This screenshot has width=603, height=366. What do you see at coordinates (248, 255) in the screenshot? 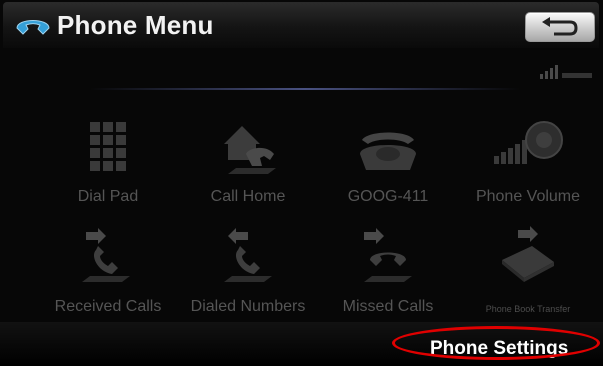
I see `dialed-call-icon` at bounding box center [248, 255].